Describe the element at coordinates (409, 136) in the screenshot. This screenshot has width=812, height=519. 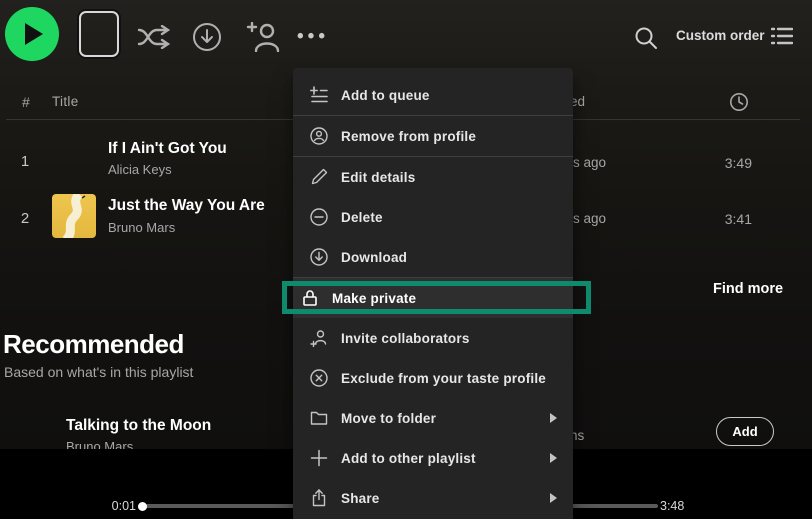
I see `menu-item-label: Remove from profile` at that location.